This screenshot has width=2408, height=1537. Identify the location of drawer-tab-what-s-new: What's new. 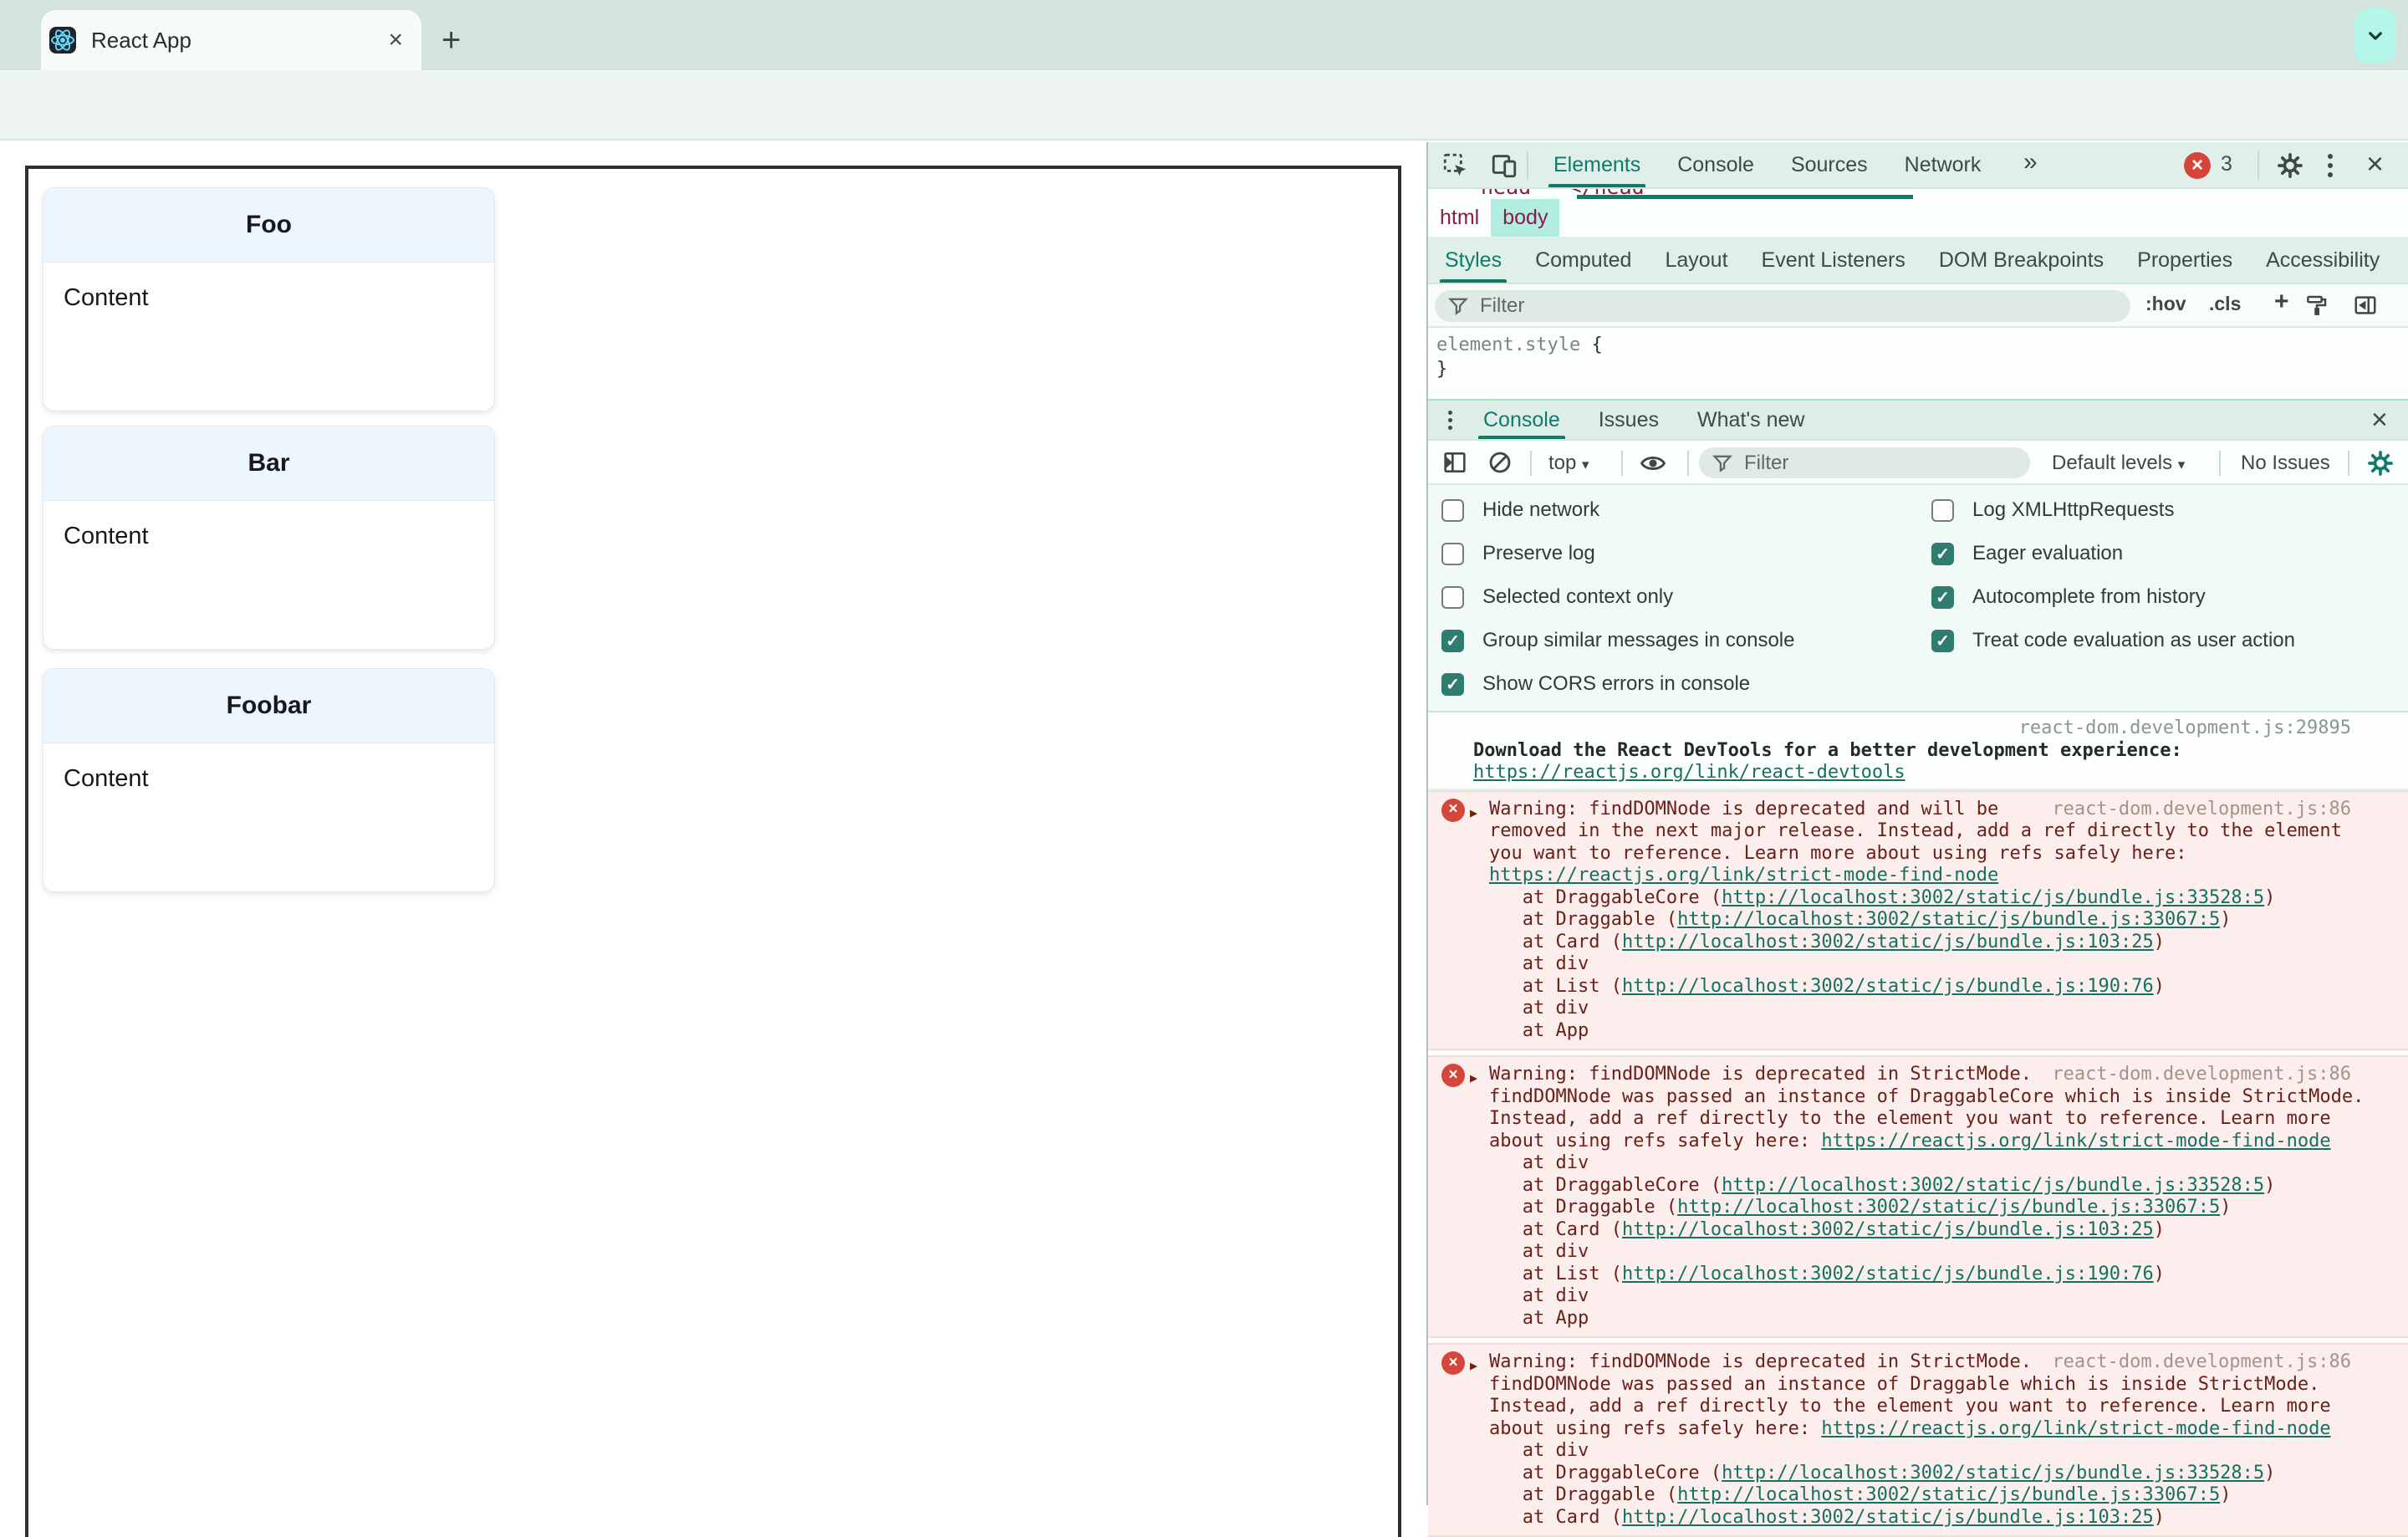
(1751, 420).